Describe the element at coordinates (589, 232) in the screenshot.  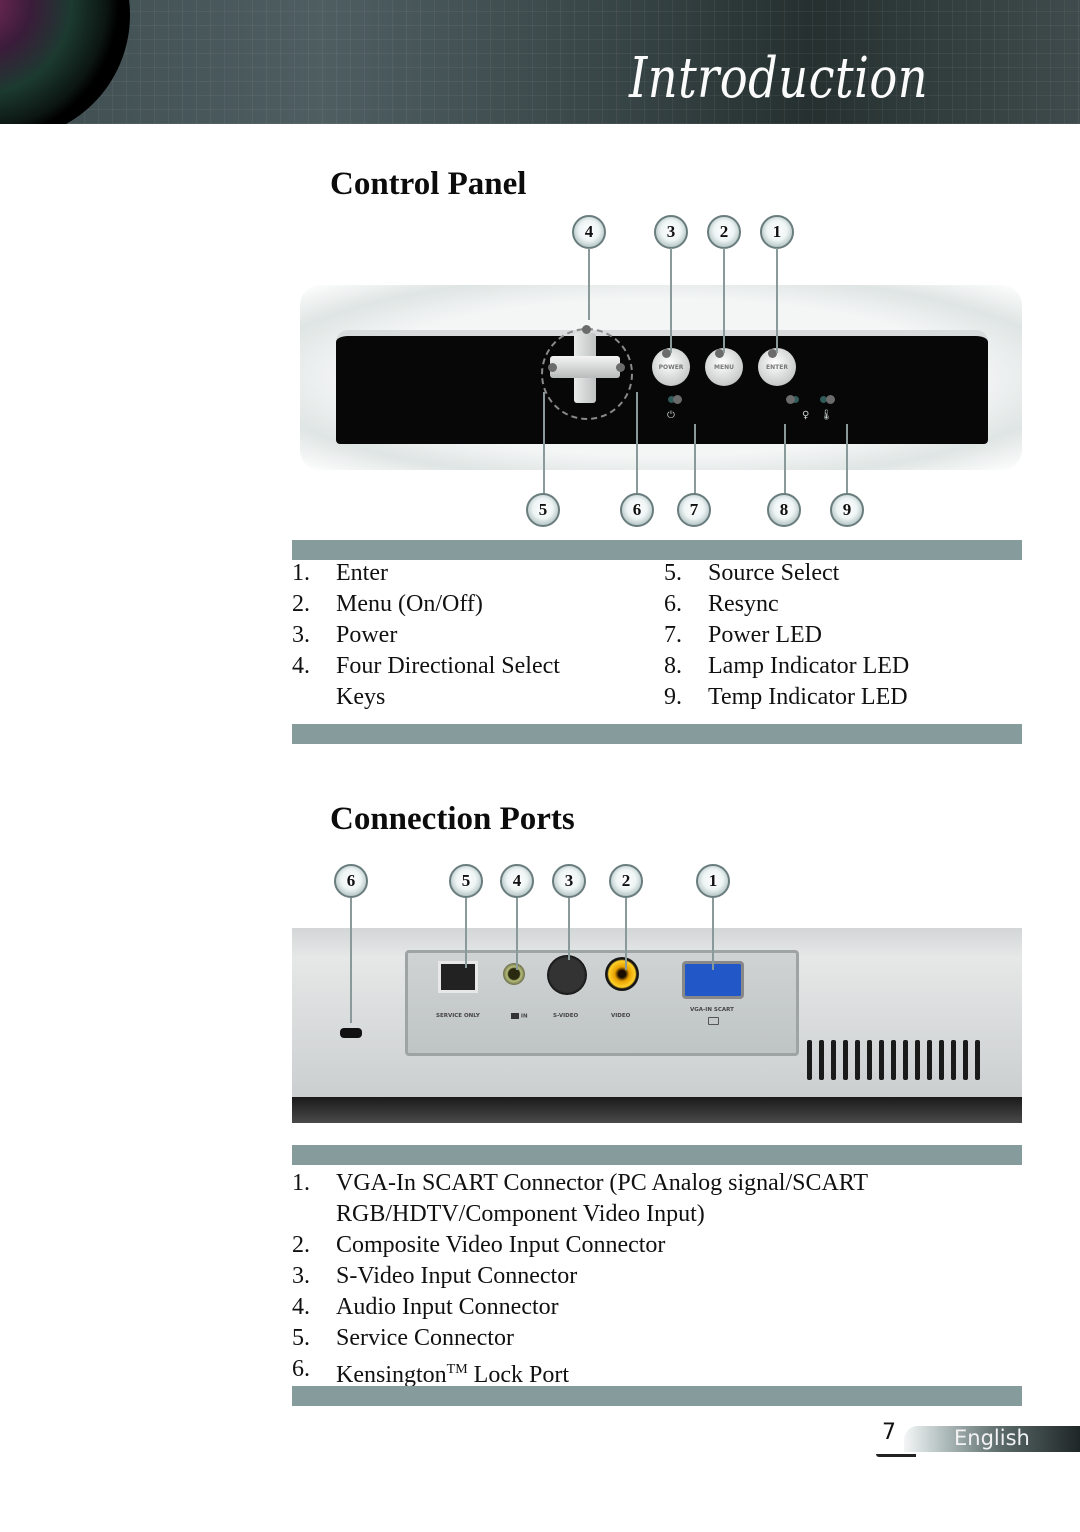
I see `callout-4: 4` at that location.